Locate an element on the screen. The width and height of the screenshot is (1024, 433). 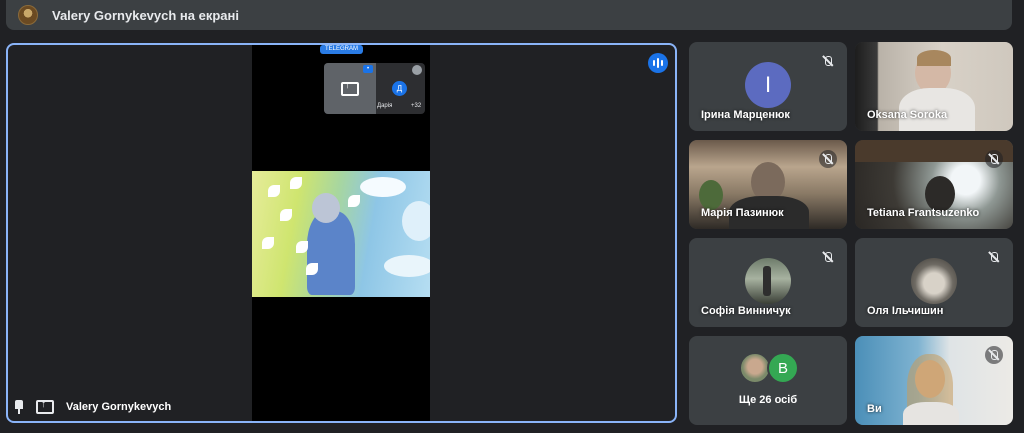
pip-name: Дарія is located at coordinates (385, 106).